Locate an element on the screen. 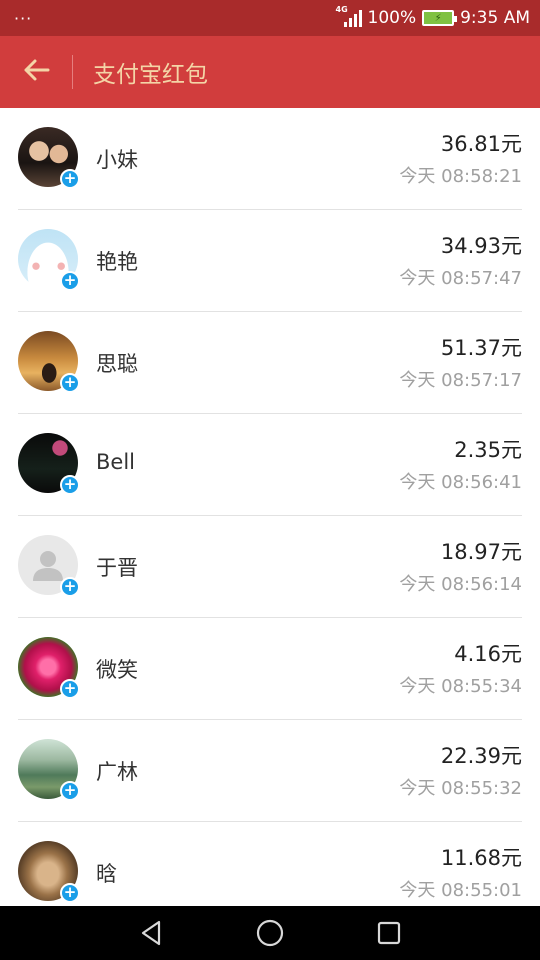  clock: 9:35 AM is located at coordinates (495, 18).